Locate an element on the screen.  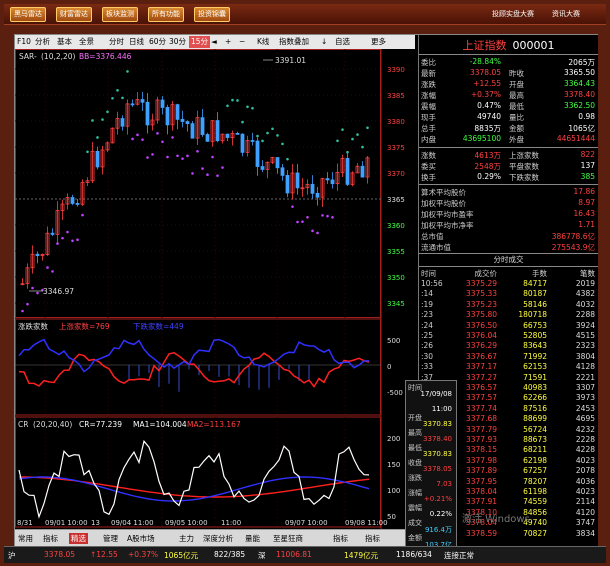
quote-value: 49740 is located at coordinates (489, 116).